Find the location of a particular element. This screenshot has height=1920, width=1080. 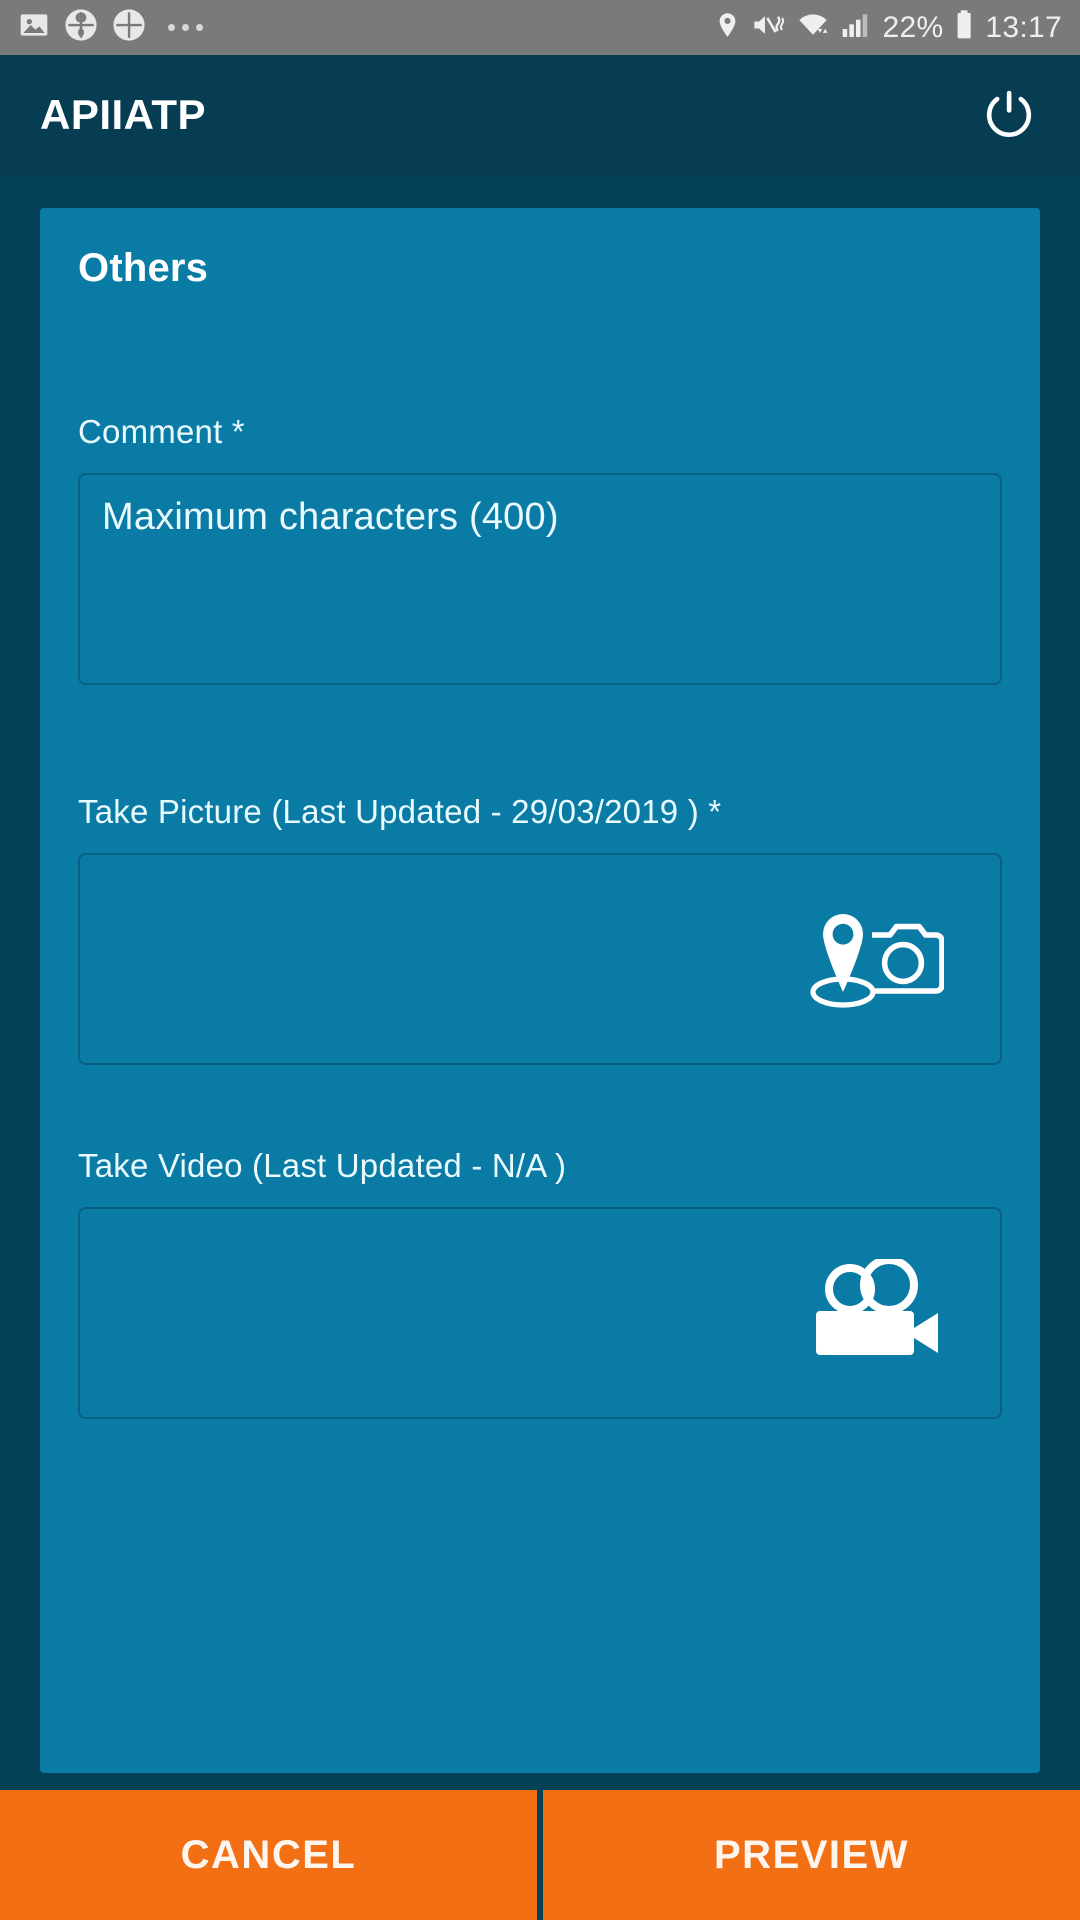

take-video-field-label: Take Video (Last Updated - N/A ) is located at coordinates (322, 1165).